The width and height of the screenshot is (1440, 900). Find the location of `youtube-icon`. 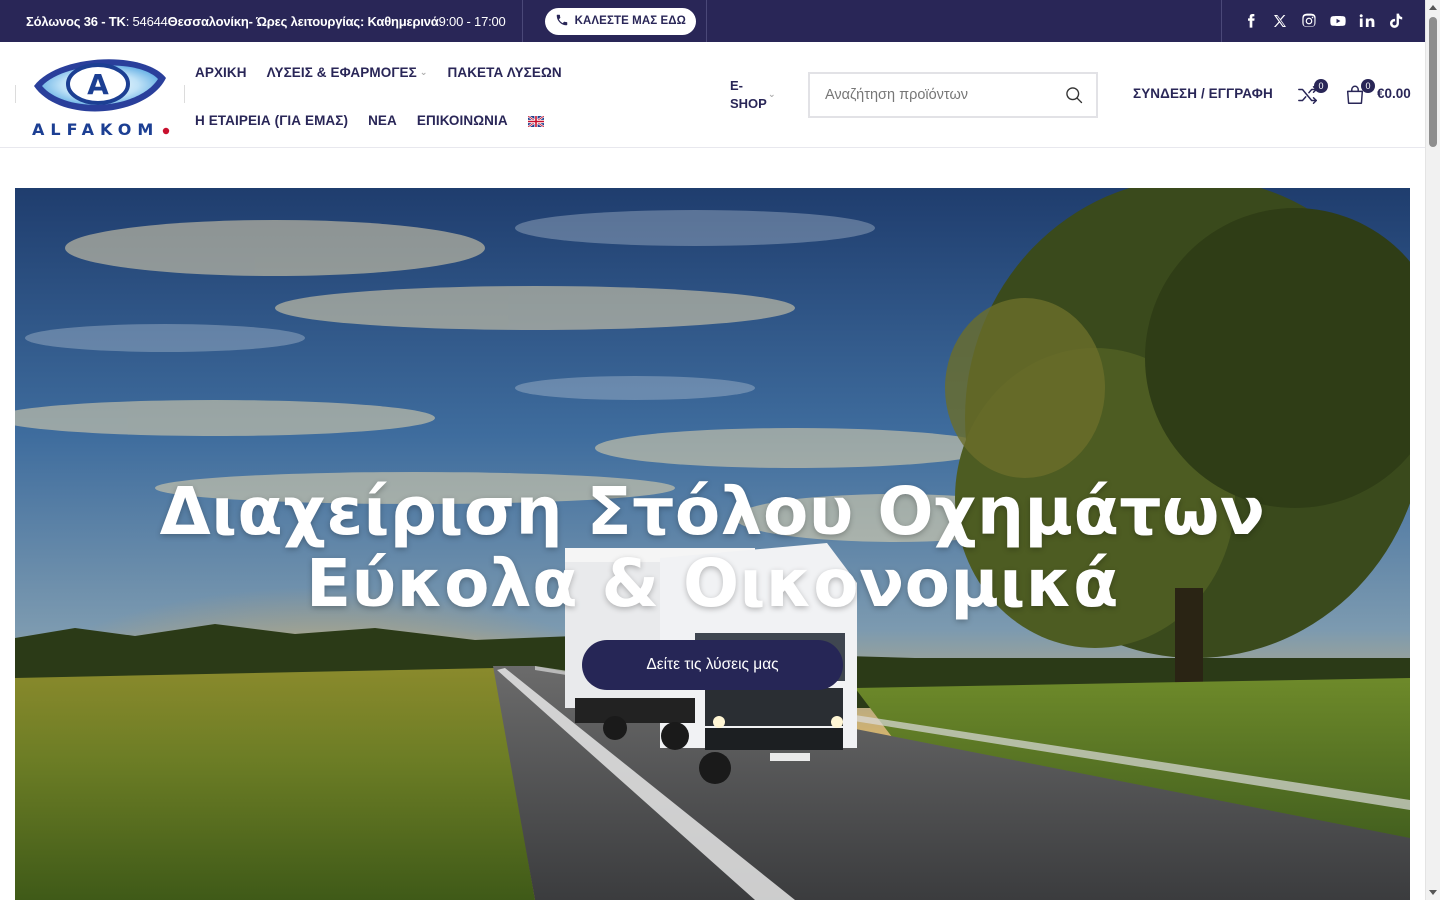

youtube-icon is located at coordinates (1338, 21).